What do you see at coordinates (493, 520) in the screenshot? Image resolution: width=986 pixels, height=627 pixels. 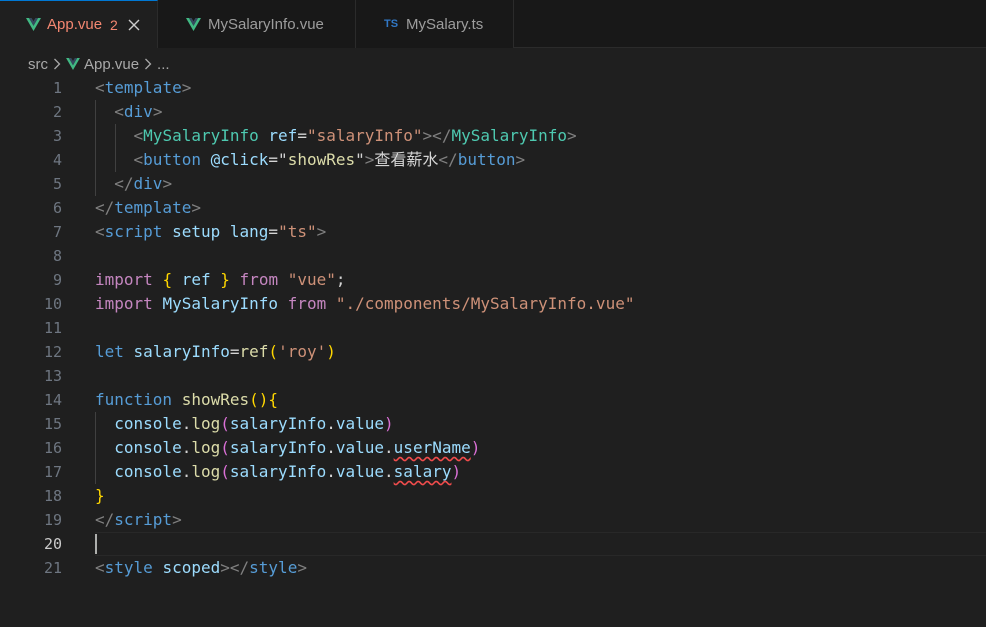 I see `code-line: 19 </script>` at bounding box center [493, 520].